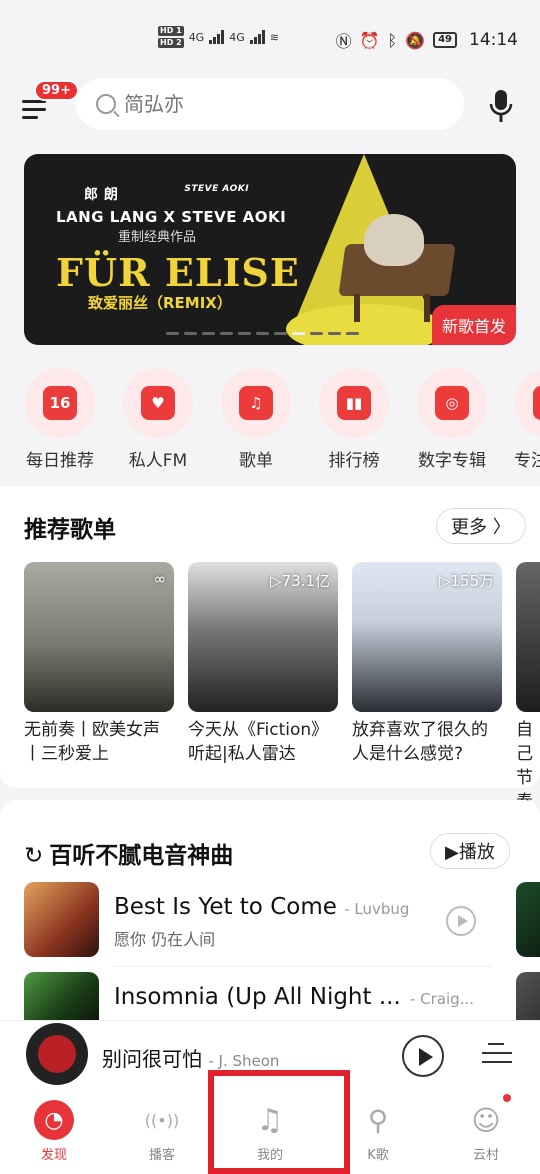 The image size is (540, 1174). I want to click on highlight-box, so click(279, 1122).